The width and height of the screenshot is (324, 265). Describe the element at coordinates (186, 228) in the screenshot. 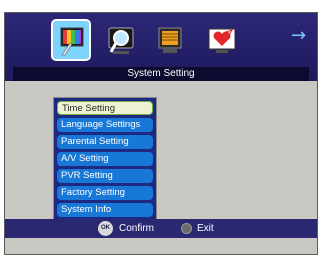

I see `exit-button-icon` at that location.